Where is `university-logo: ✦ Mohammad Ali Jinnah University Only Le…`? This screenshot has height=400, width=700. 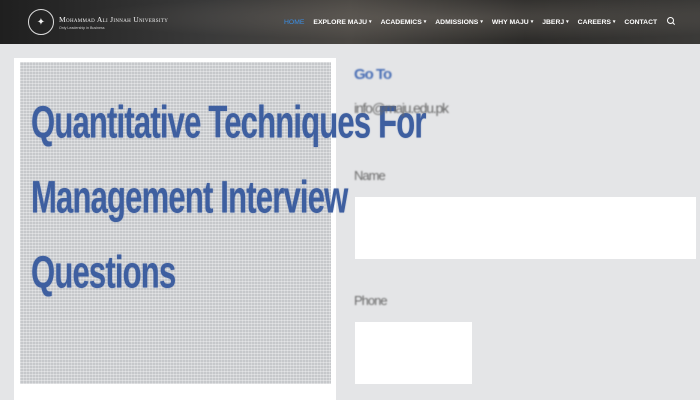
university-logo: ✦ Mohammad Ali Jinnah University Only Le… is located at coordinates (98, 22).